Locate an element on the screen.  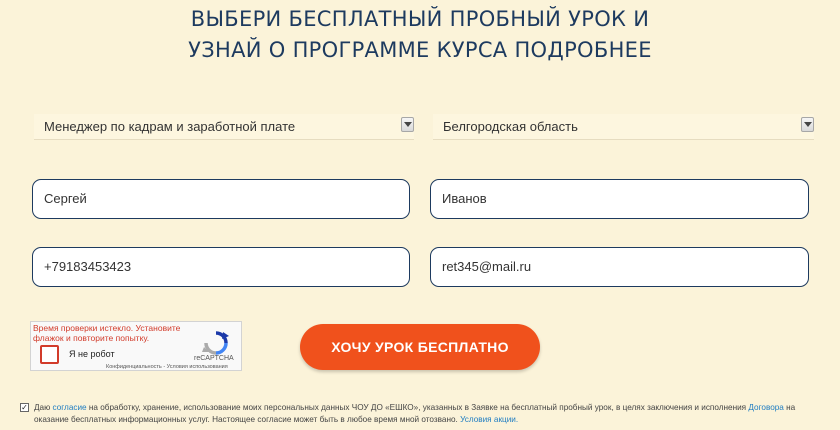
phone-field: +79183453423 is located at coordinates (221, 267).